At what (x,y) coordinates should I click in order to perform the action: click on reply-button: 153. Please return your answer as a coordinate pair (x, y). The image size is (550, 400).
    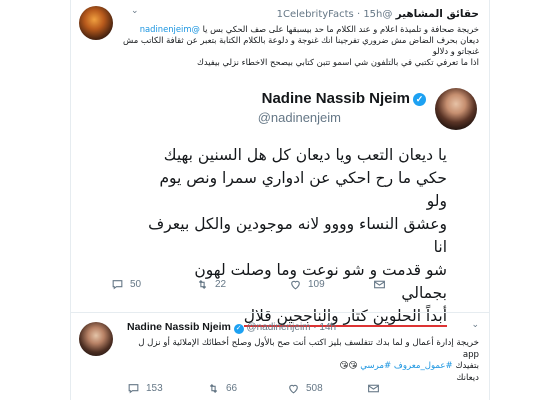
    Looking at the image, I should click on (145, 388).